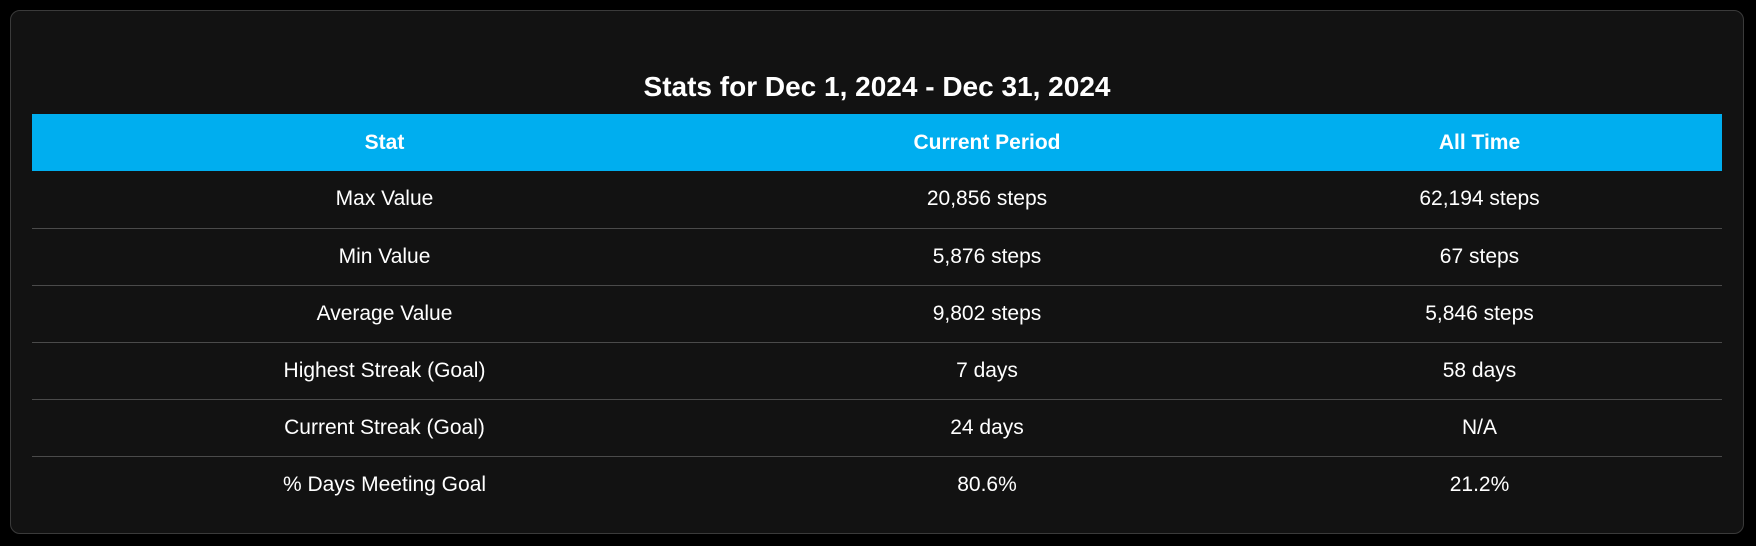  Describe the element at coordinates (877, 427) in the screenshot. I see `table-row: Current Streak (Goal) 24 days N/A` at that location.